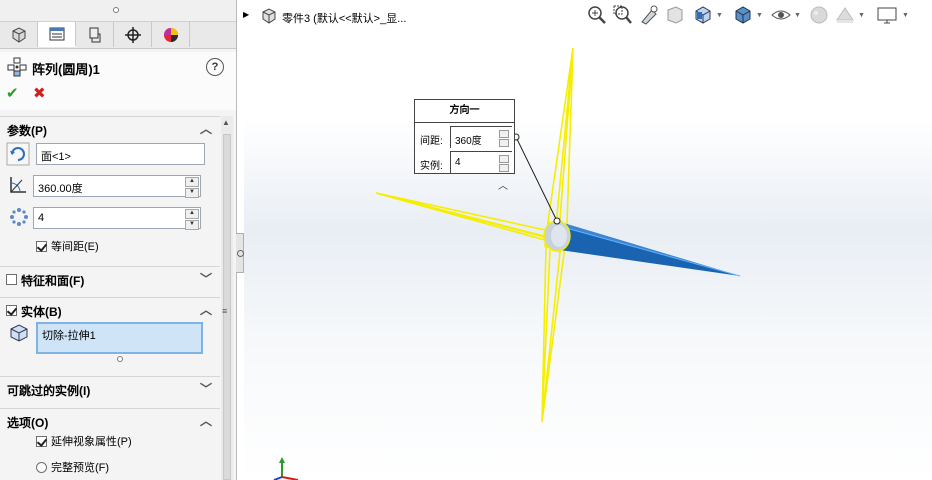 Image resolution: width=932 pixels, height=480 pixels. I want to click on hide-show-icon, so click(781, 15).